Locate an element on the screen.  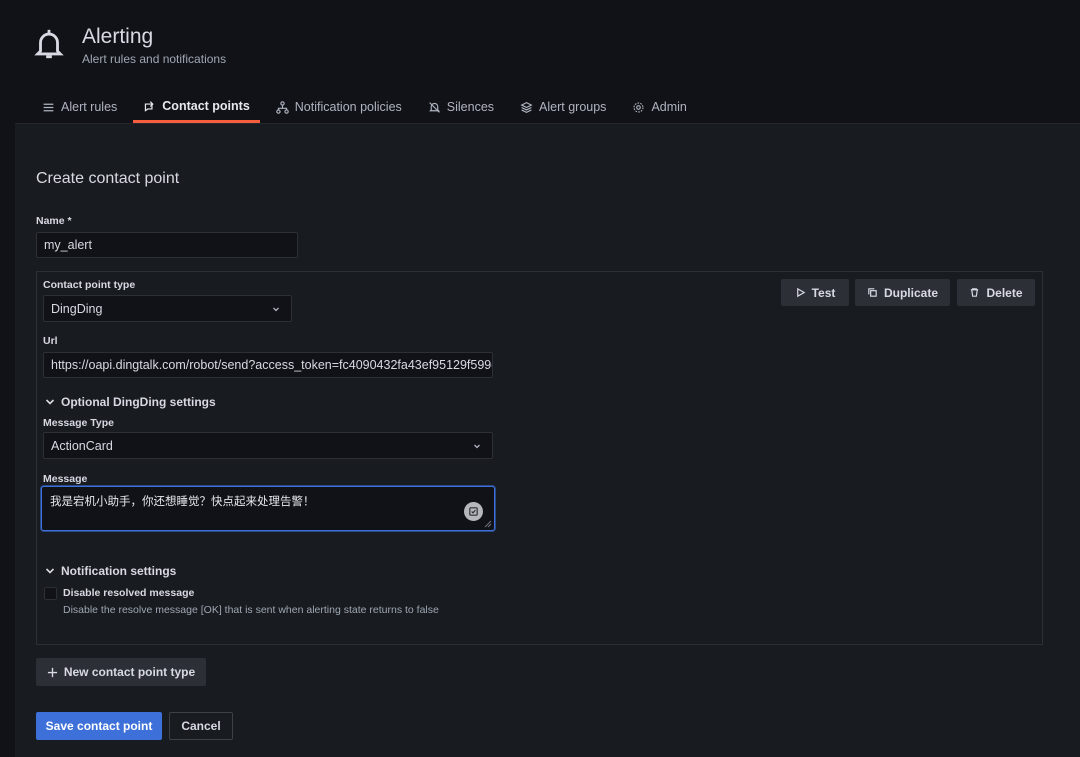
url-label: Url is located at coordinates (50, 341).